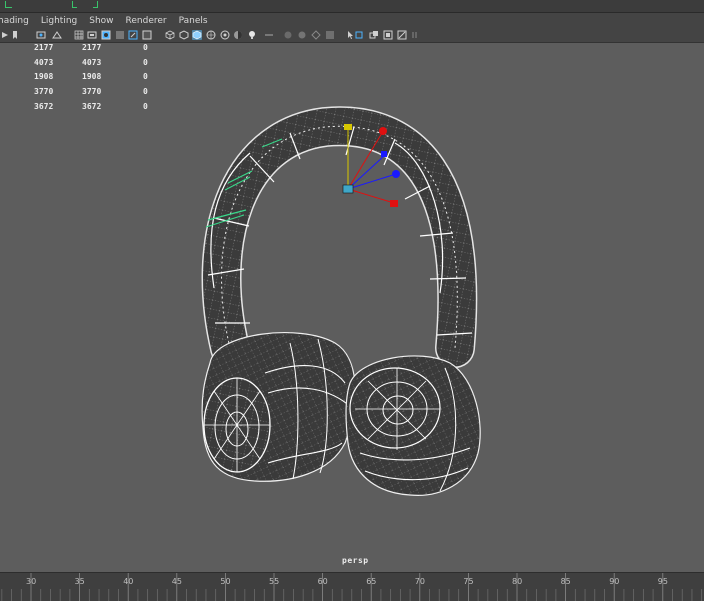 Image resolution: width=704 pixels, height=601 pixels. Describe the element at coordinates (5, 35) in the screenshot. I see `camera-icon` at that location.